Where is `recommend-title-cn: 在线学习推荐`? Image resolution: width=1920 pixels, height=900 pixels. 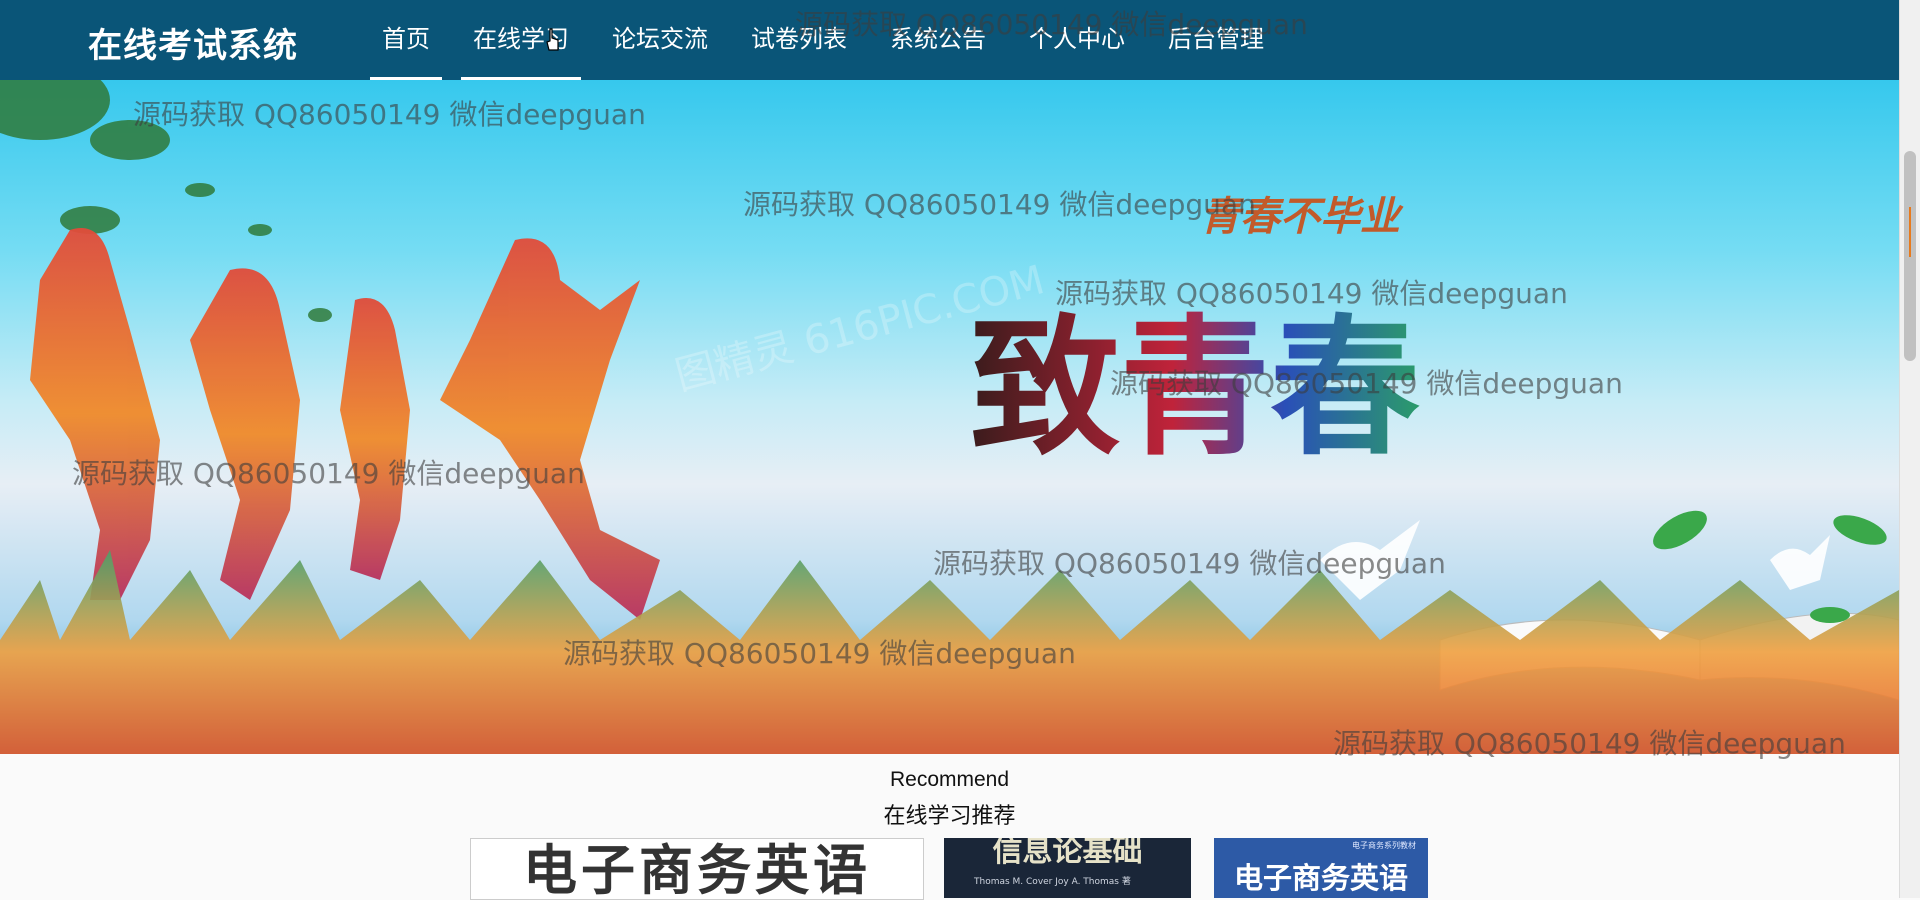 recommend-title-cn: 在线学习推荐 is located at coordinates (949, 816).